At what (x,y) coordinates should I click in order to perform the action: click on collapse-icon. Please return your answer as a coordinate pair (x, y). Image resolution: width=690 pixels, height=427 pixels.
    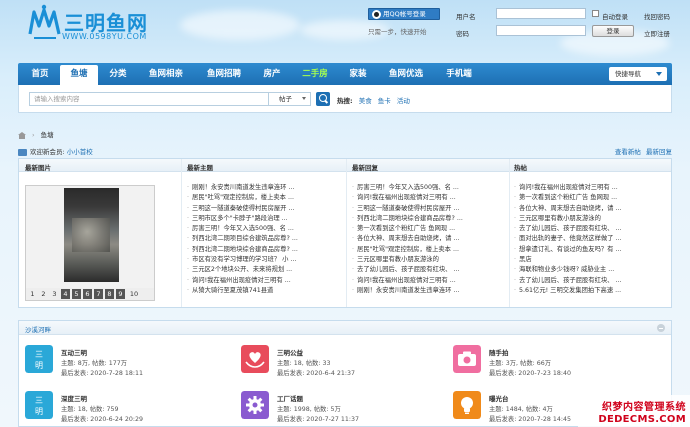
    Looking at the image, I should click on (661, 328).